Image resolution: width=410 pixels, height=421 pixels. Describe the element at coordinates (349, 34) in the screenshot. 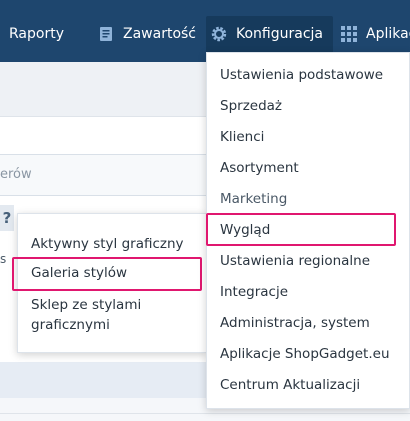

I see `grid-icon` at that location.